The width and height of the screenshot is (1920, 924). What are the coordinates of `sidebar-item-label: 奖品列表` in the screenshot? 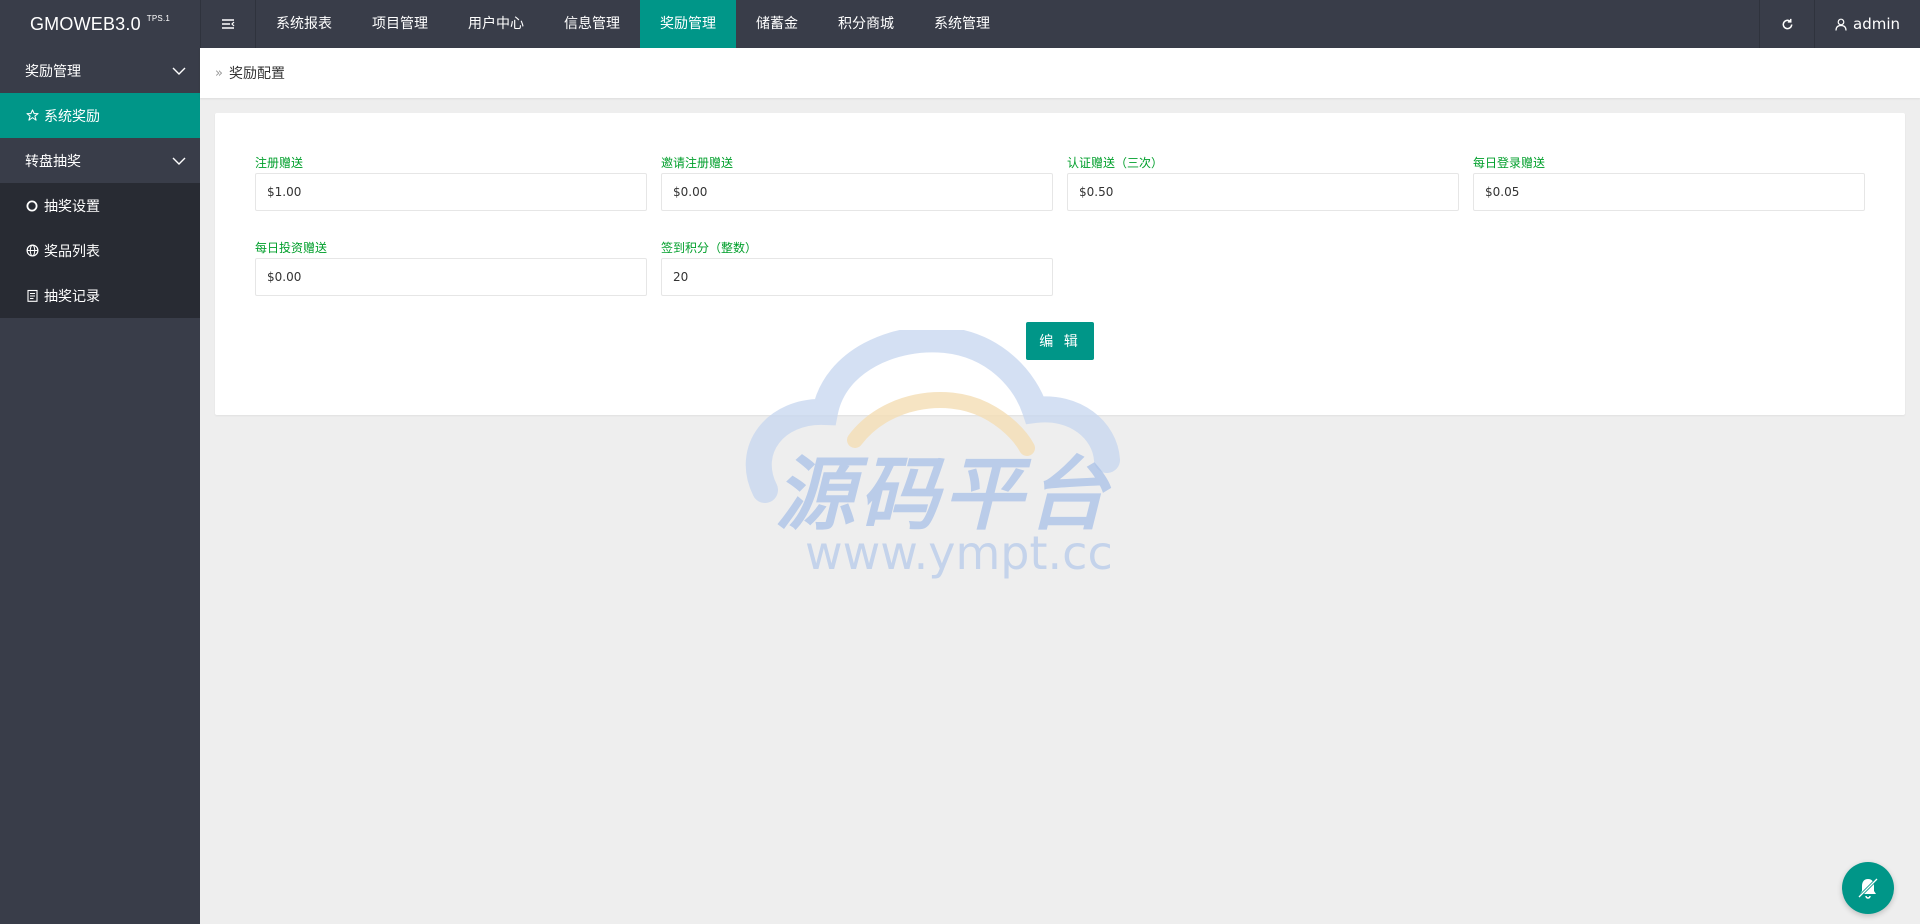 It's located at (72, 251).